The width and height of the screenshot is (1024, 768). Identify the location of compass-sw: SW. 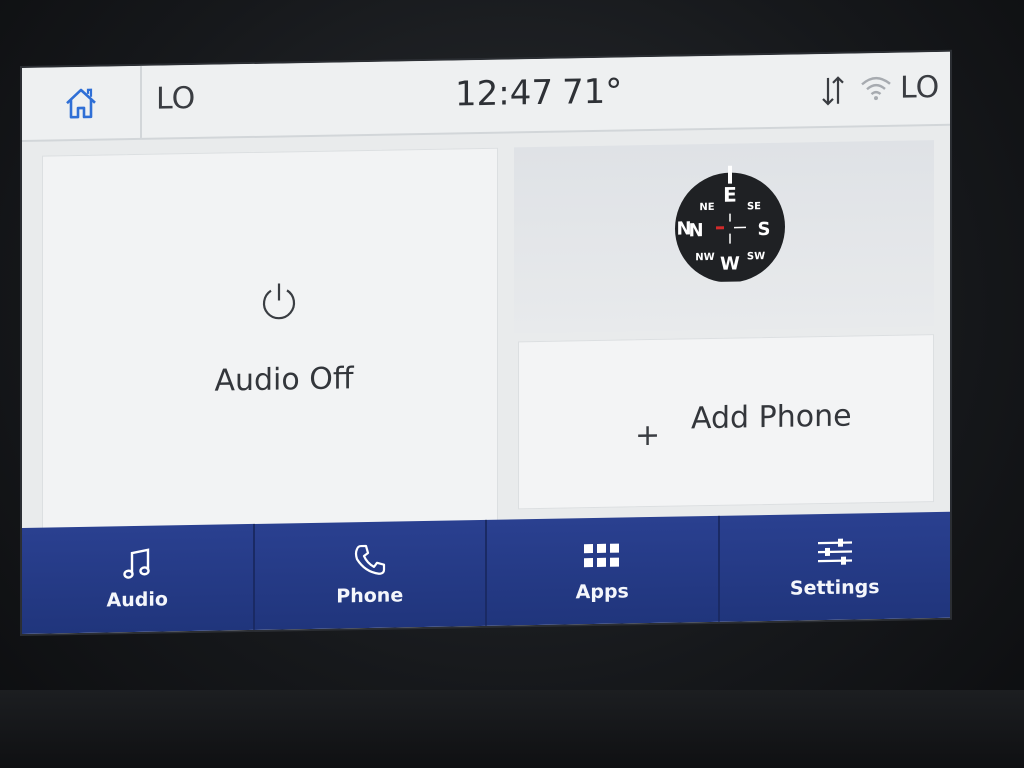
(756, 256).